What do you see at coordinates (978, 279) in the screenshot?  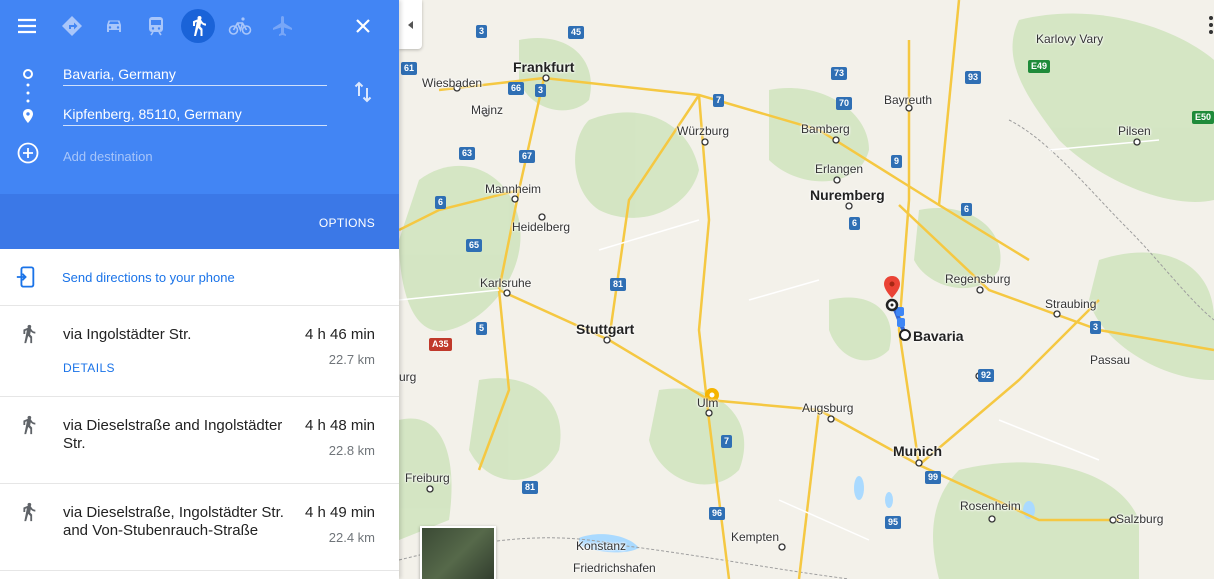 I see `map-label-regensburg: Regensburg` at bounding box center [978, 279].